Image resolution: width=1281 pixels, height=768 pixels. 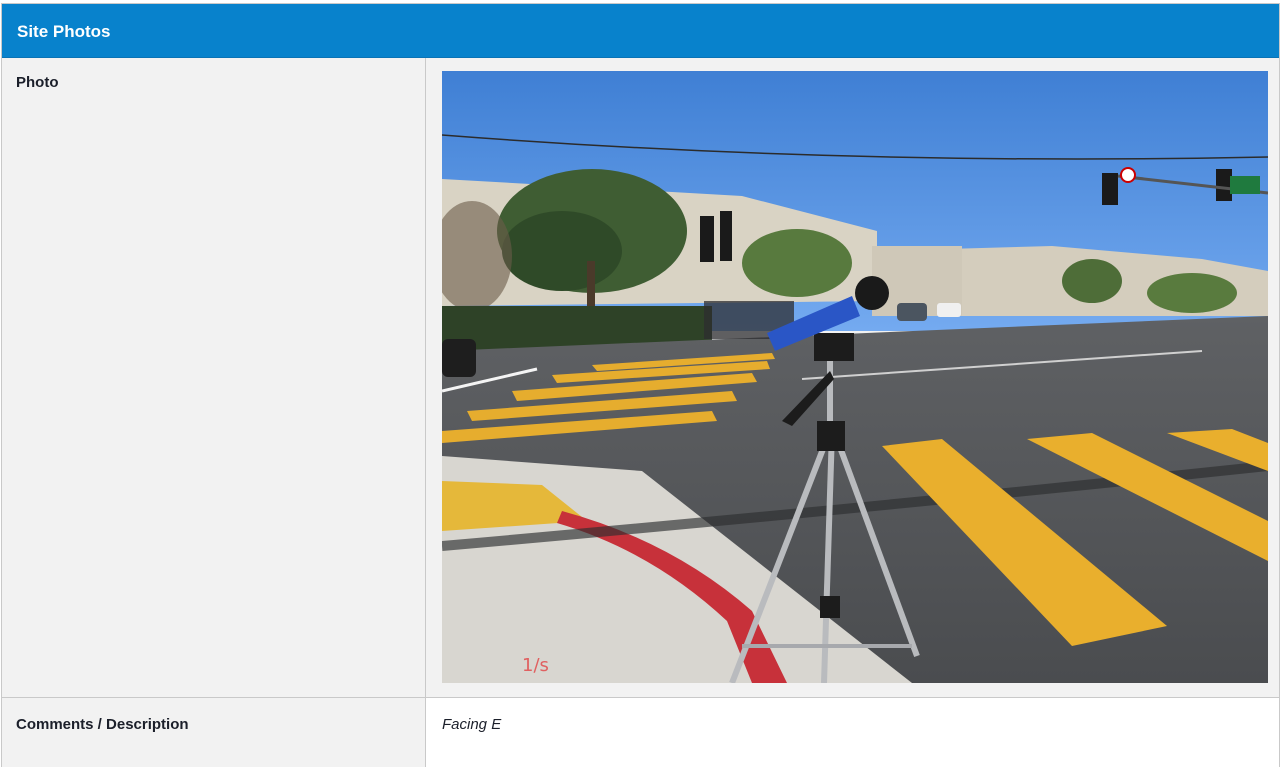 I want to click on comments-value-cell: Facing E, so click(x=852, y=732).